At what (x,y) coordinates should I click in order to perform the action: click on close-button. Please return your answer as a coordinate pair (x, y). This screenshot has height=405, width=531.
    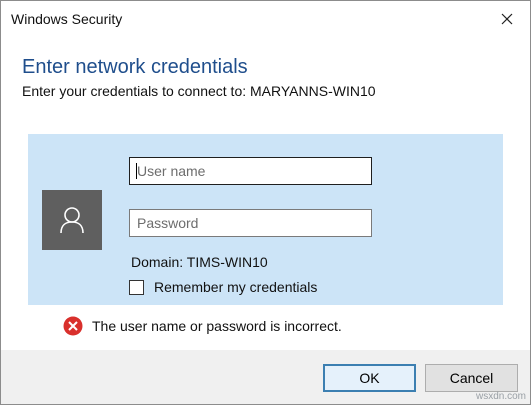
    Looking at the image, I should click on (507, 19).